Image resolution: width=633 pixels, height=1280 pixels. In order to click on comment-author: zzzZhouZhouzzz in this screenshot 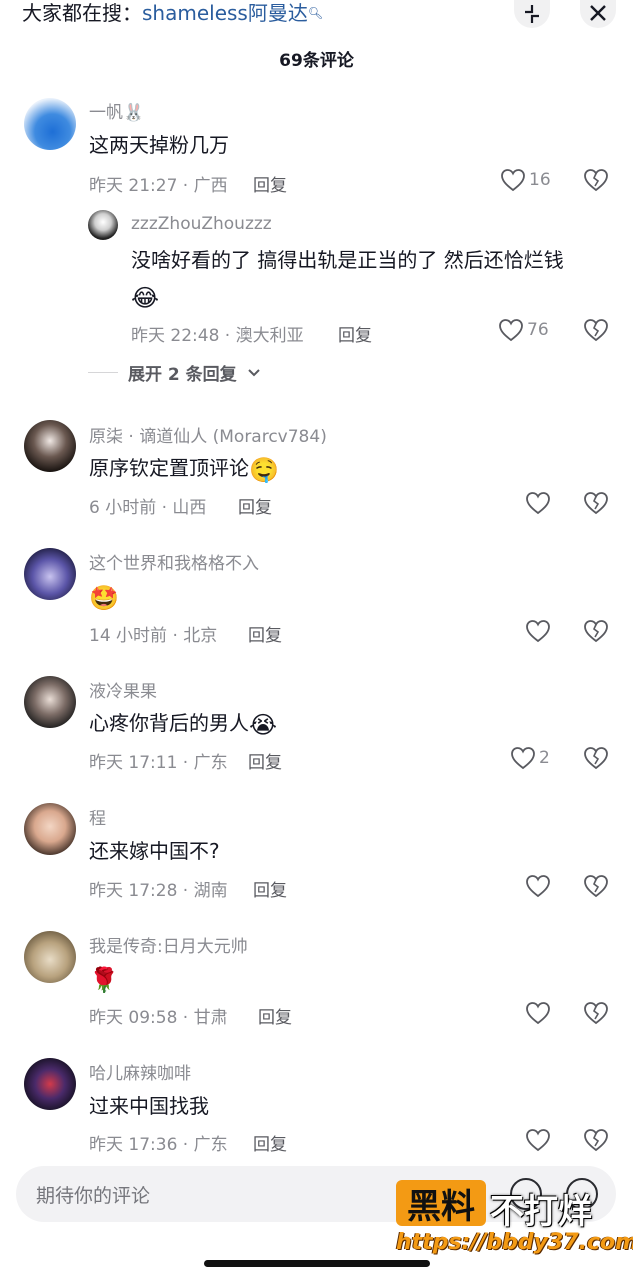, I will do `click(201, 224)`.